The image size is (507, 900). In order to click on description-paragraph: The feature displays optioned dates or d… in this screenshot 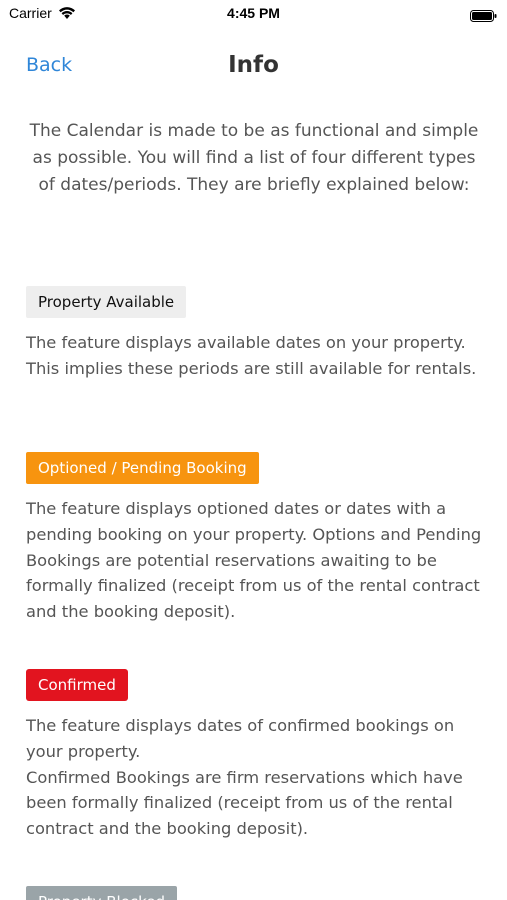, I will do `click(254, 560)`.